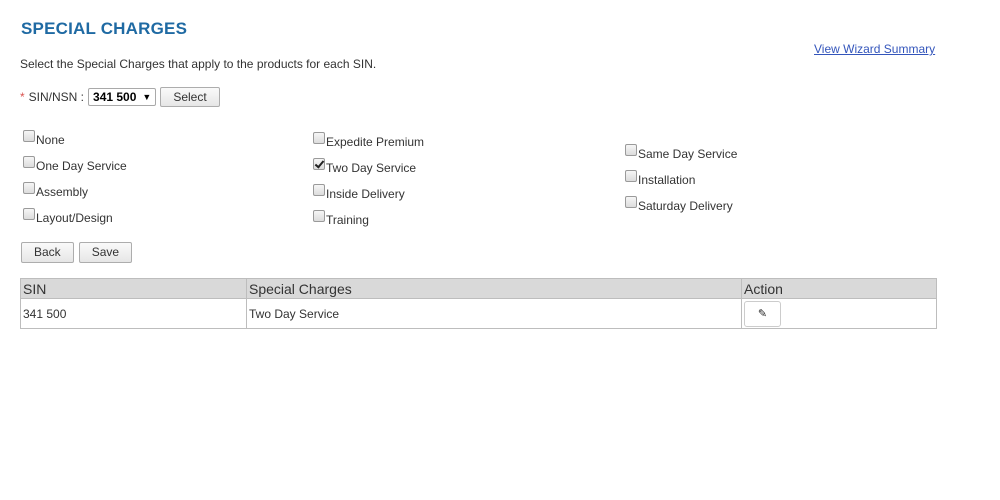 This screenshot has height=500, width=1000. Describe the element at coordinates (74, 218) in the screenshot. I see `layout-design-label: Layout/Design` at that location.